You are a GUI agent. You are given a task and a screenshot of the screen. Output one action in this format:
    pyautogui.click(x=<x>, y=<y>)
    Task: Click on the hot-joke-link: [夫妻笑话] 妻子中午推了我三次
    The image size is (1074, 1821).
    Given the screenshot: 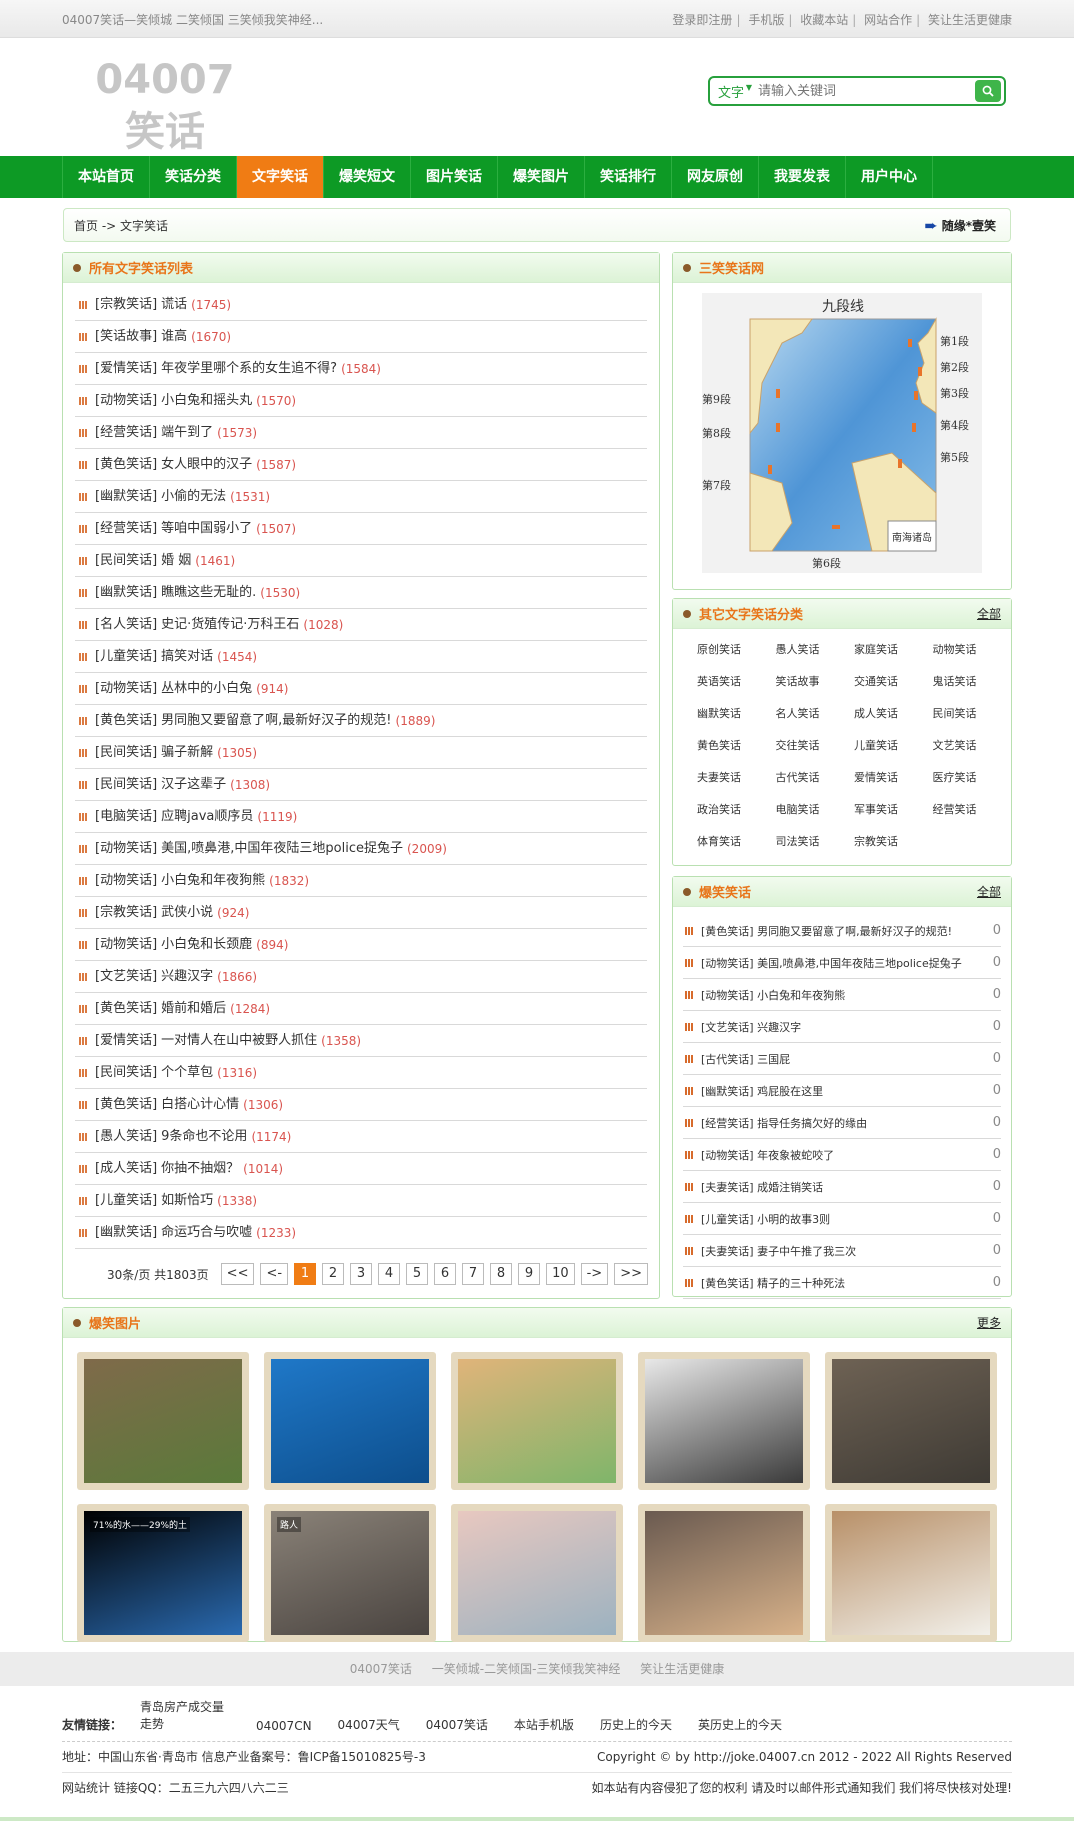 What is the action you would take?
    pyautogui.click(x=843, y=1251)
    